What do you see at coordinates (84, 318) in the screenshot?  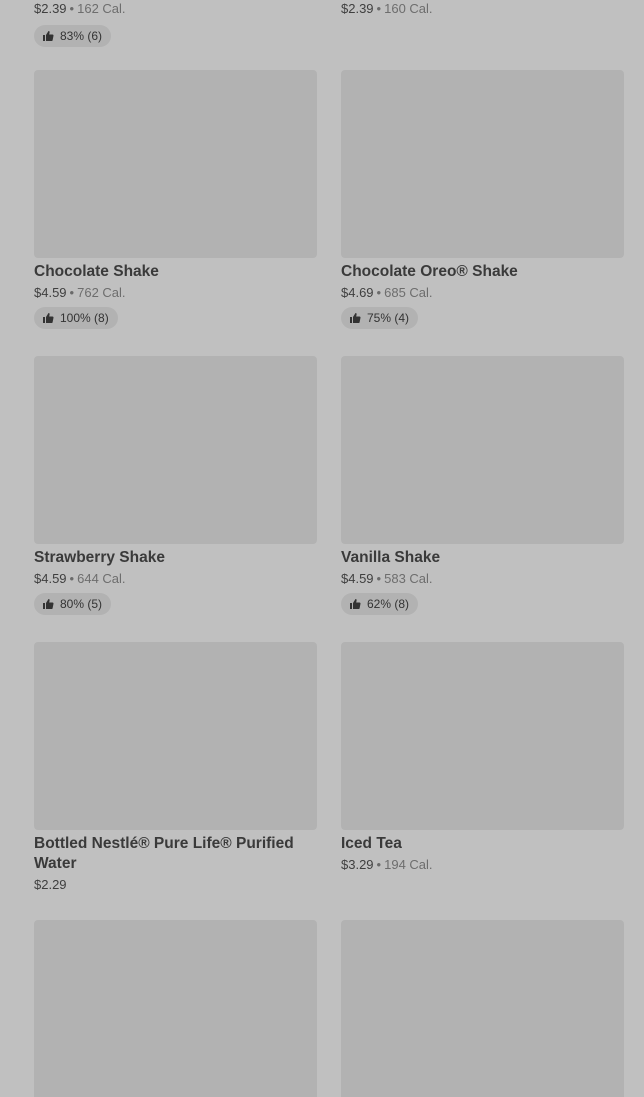 I see `rating-text: 100% (8)` at bounding box center [84, 318].